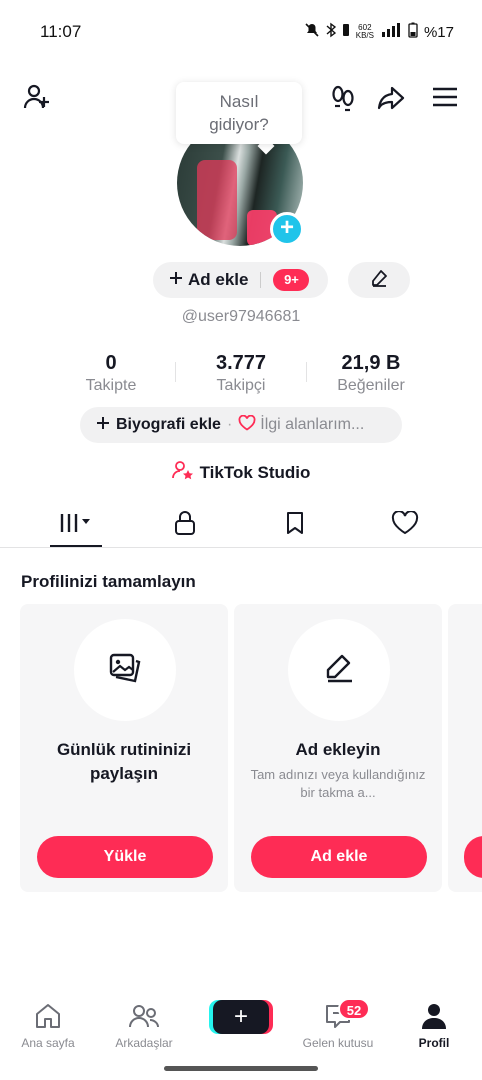 Image resolution: width=482 pixels, height=1080 pixels. Describe the element at coordinates (124, 761) in the screenshot. I see `card-title: Günlük rutininizi paylaşın` at that location.